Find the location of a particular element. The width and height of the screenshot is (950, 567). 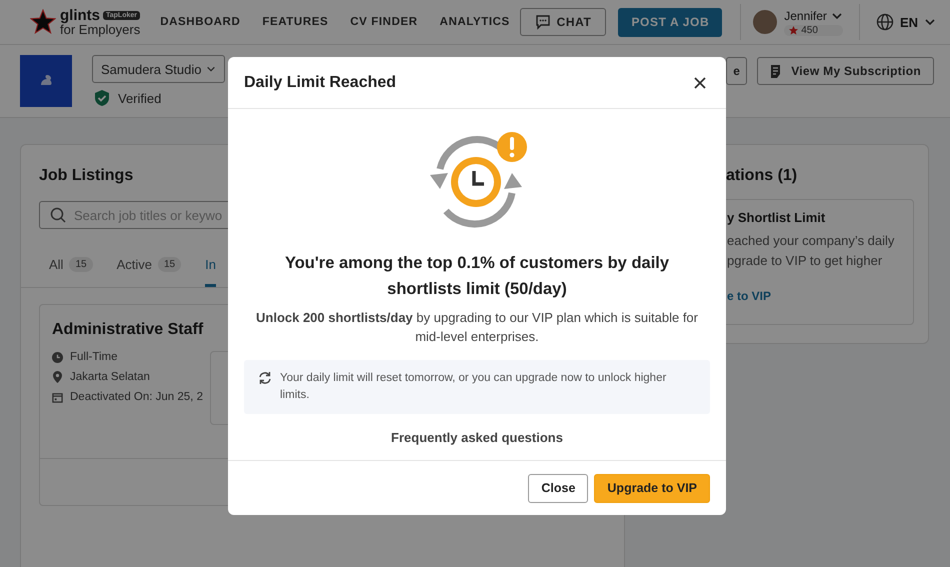

job-type: Full-Time is located at coordinates (94, 357).